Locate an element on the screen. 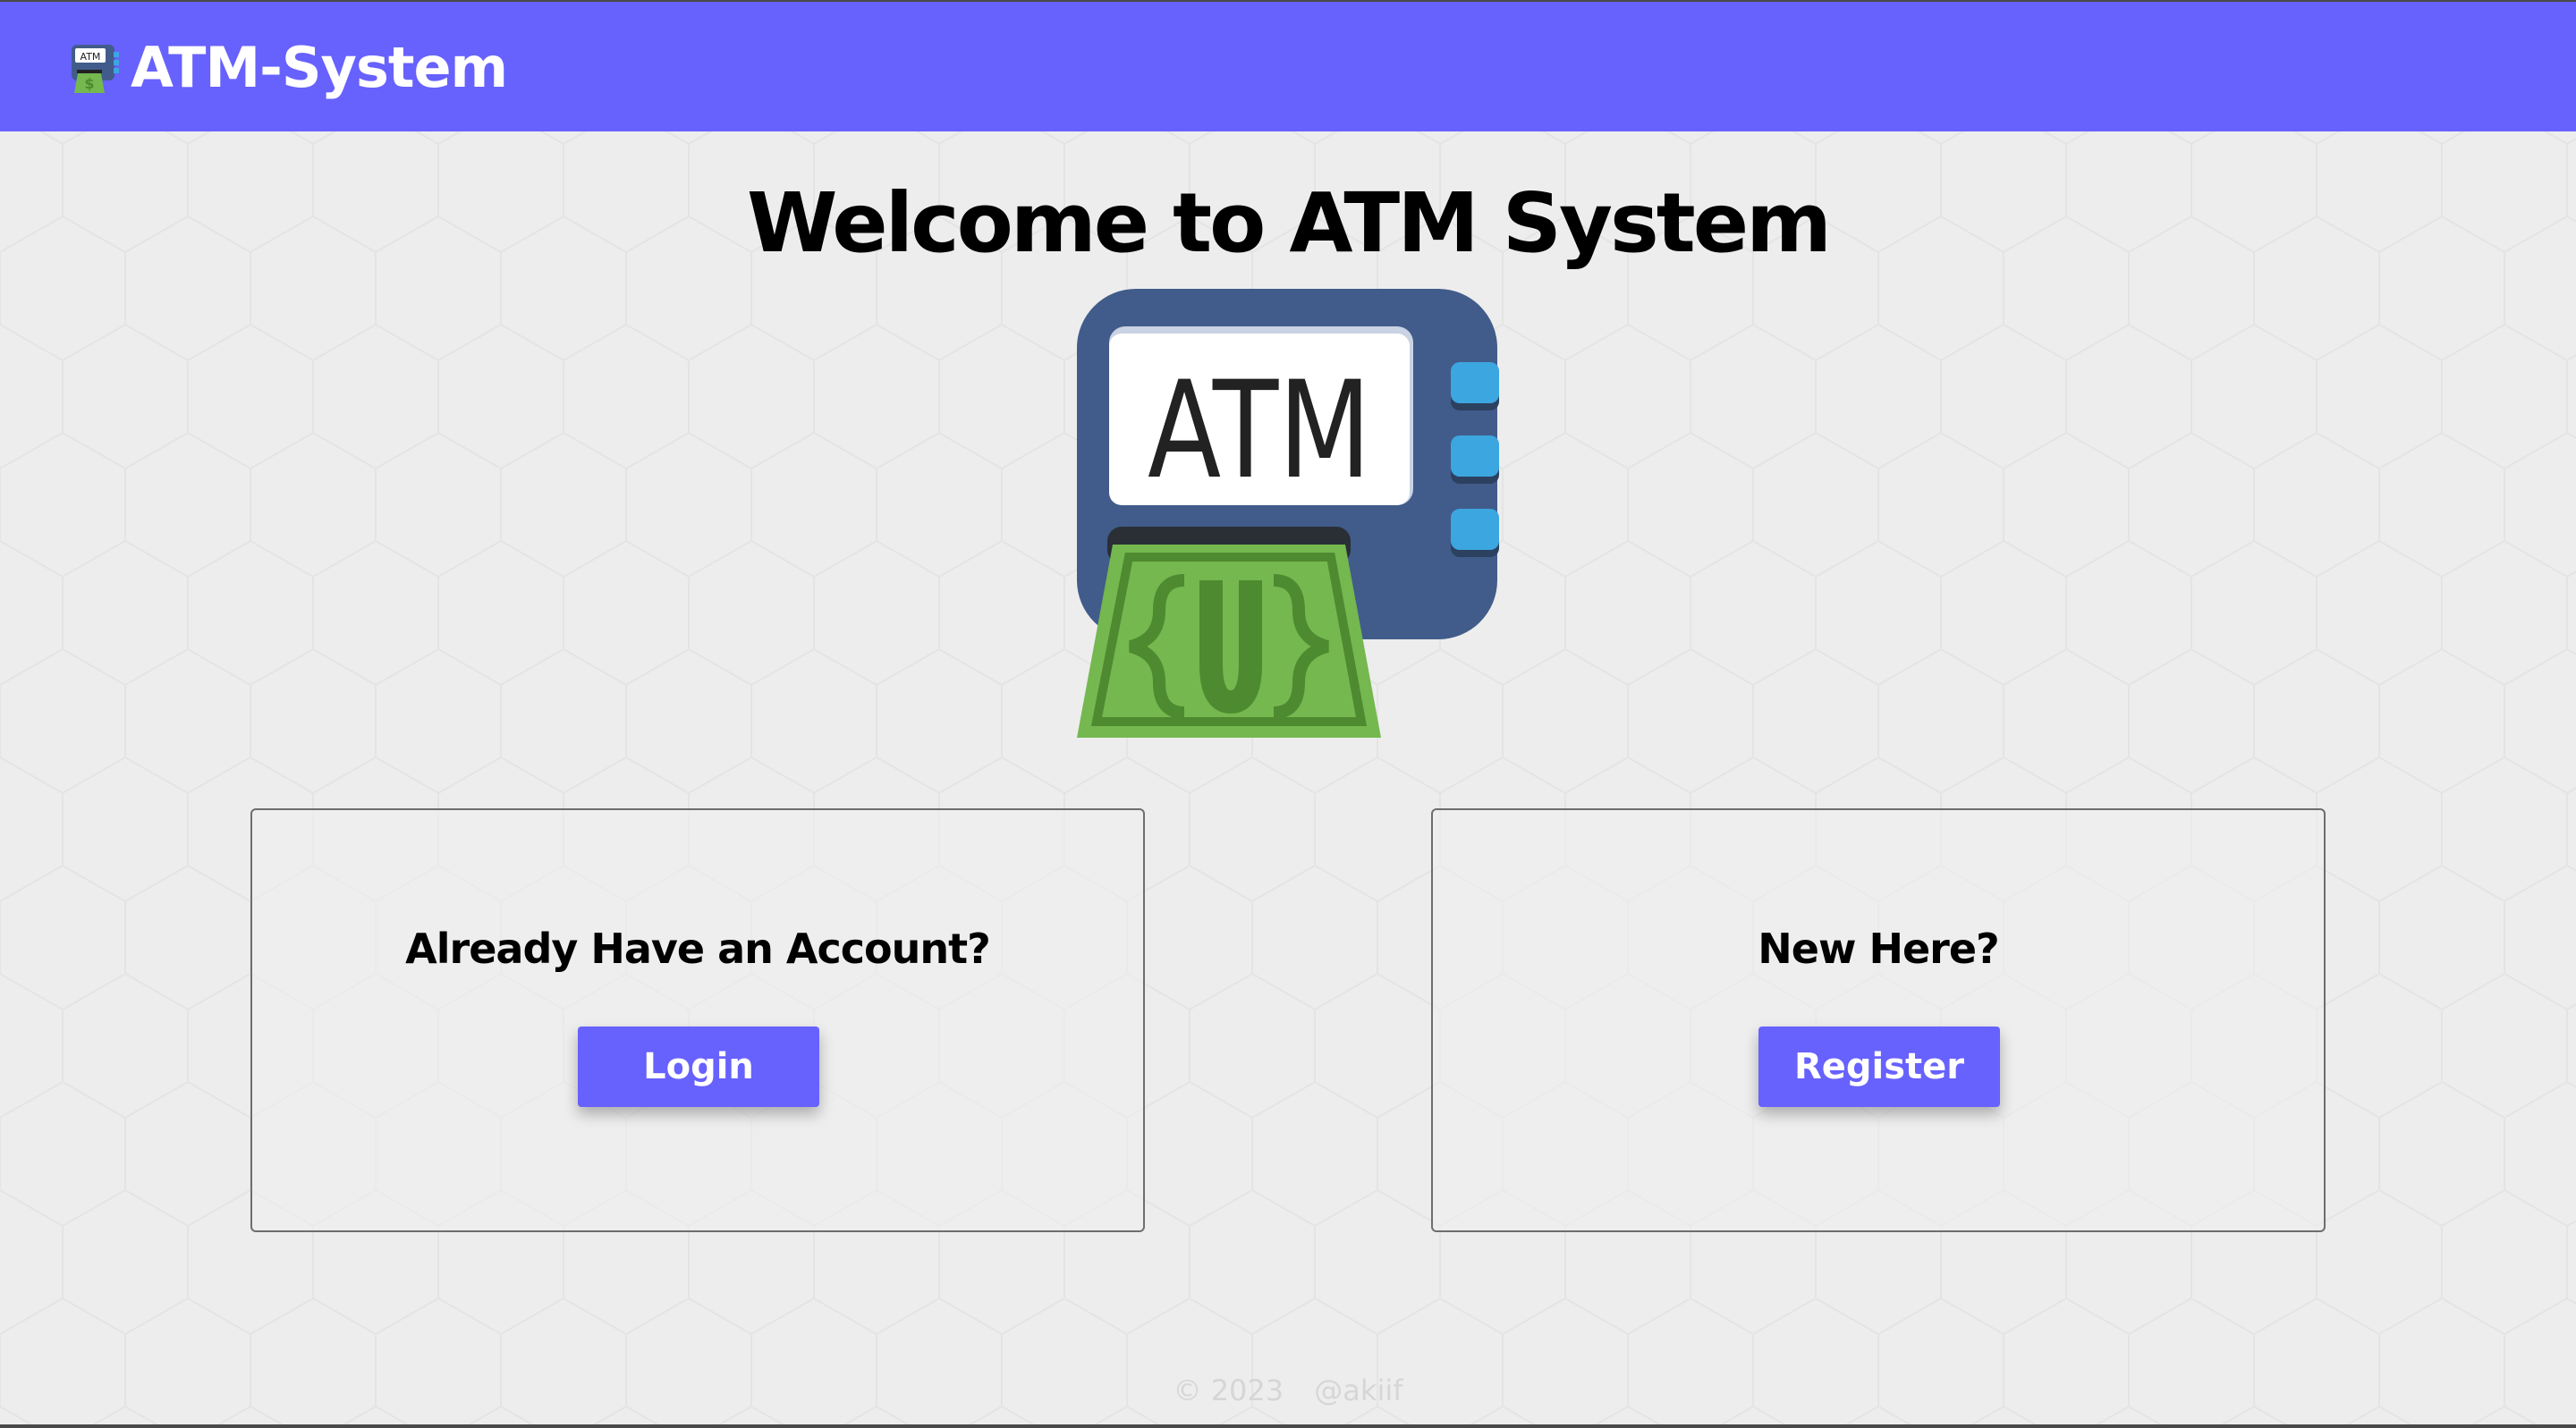 The image size is (2576, 1428). brand-title: ATM-System is located at coordinates (319, 68).